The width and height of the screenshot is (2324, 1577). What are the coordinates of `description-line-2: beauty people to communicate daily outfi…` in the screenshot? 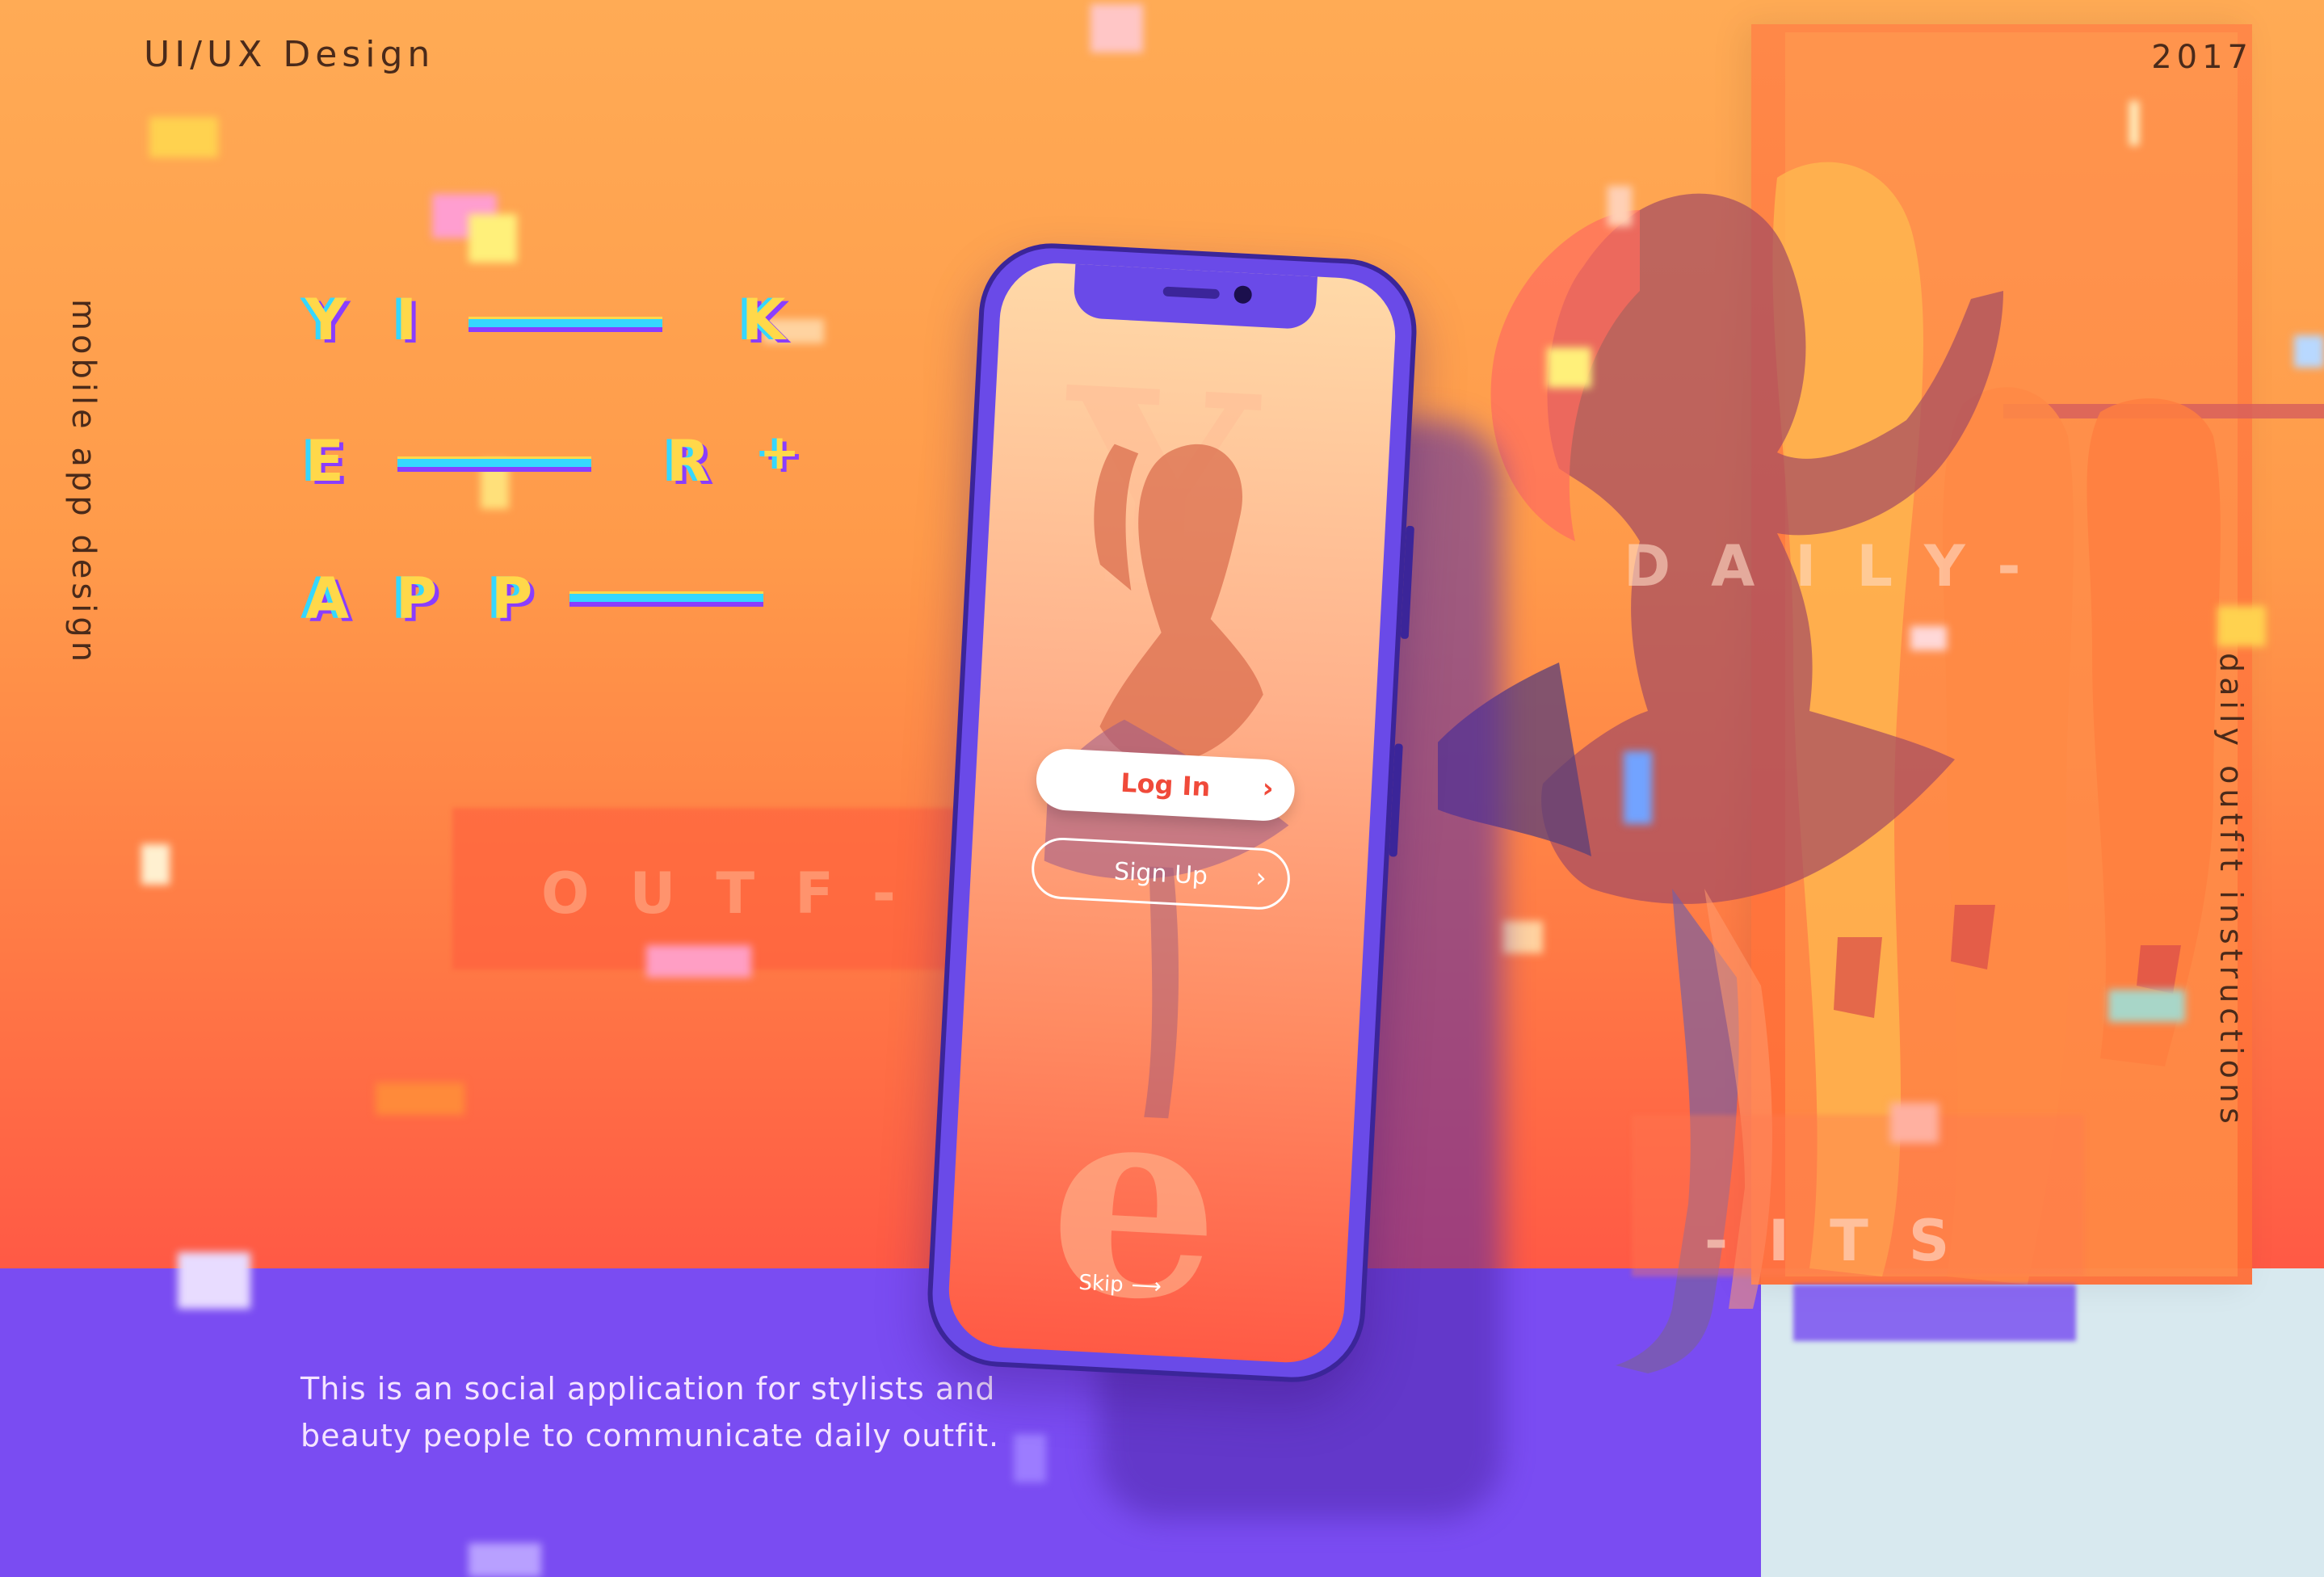 It's located at (650, 1435).